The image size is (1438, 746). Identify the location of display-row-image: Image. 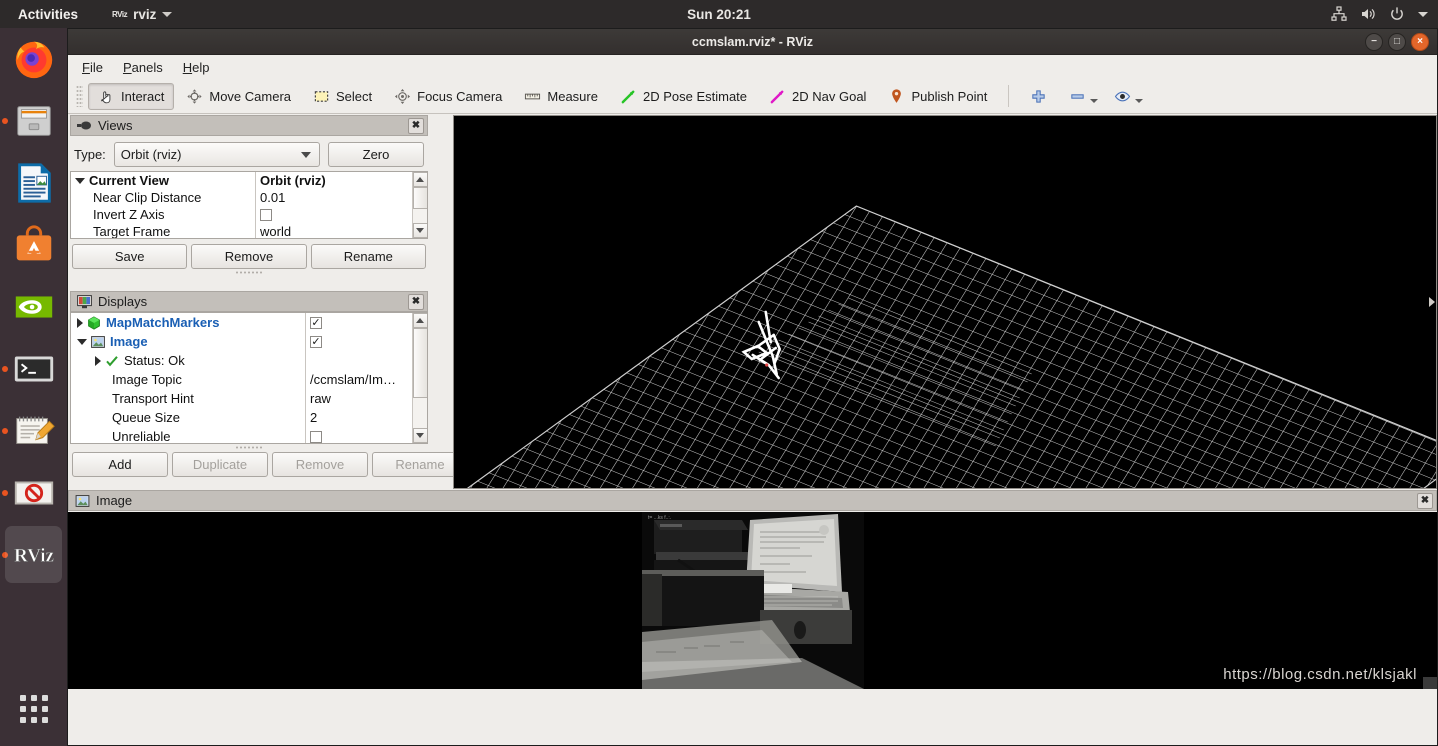
(188, 341).